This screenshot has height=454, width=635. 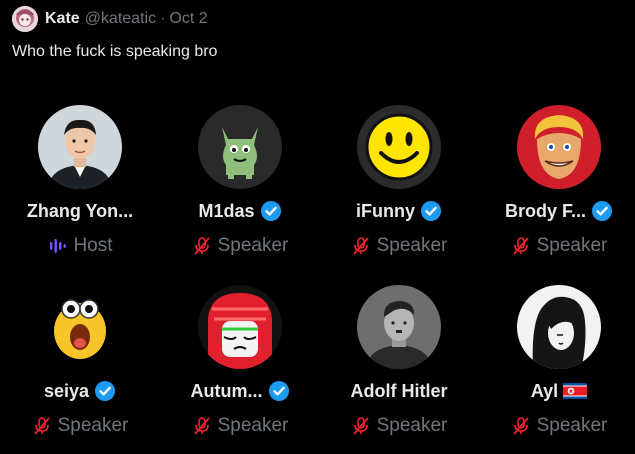 I want to click on participant-card: Ayl Speaker, so click(x=557, y=365).